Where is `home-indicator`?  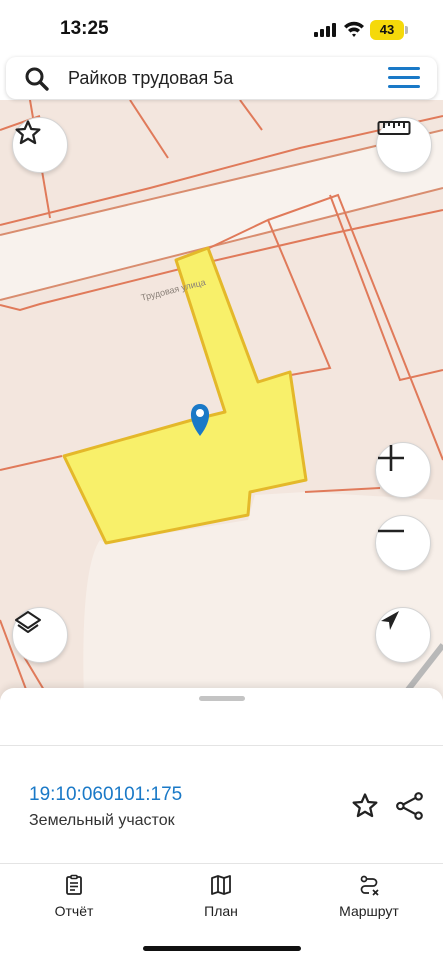
home-indicator is located at coordinates (222, 948).